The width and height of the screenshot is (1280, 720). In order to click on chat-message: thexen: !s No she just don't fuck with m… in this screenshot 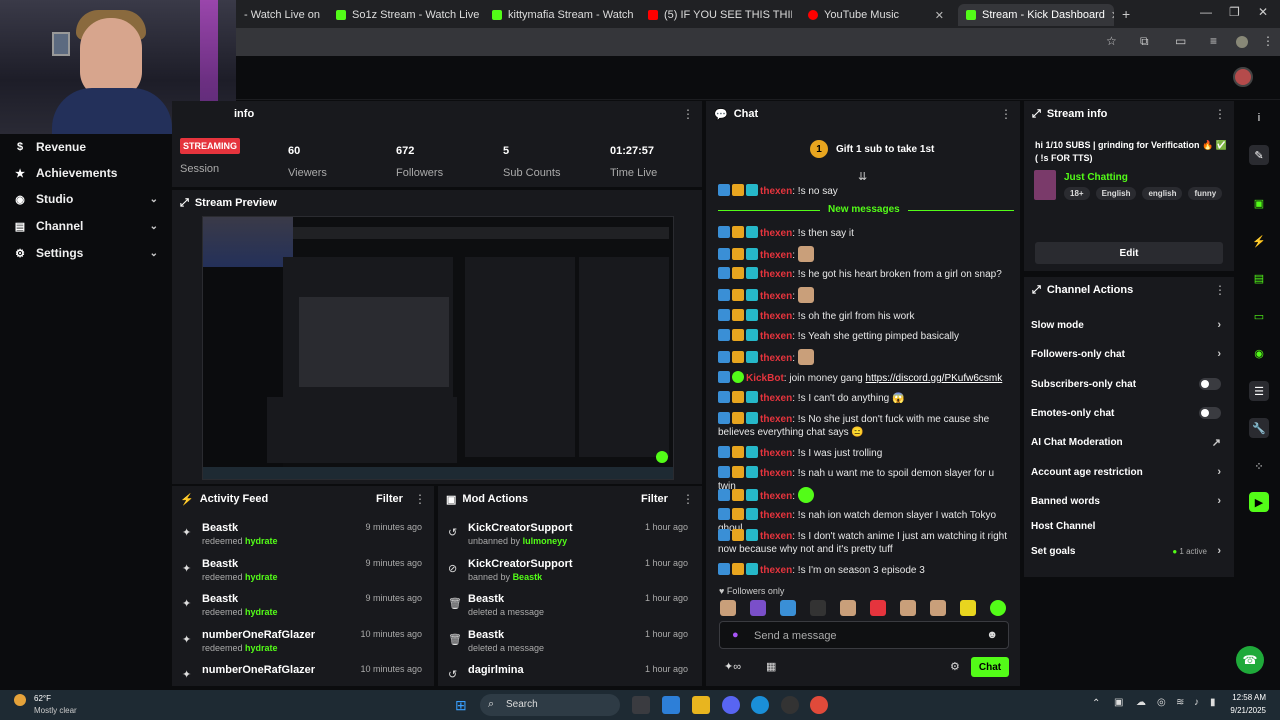, I will do `click(854, 425)`.